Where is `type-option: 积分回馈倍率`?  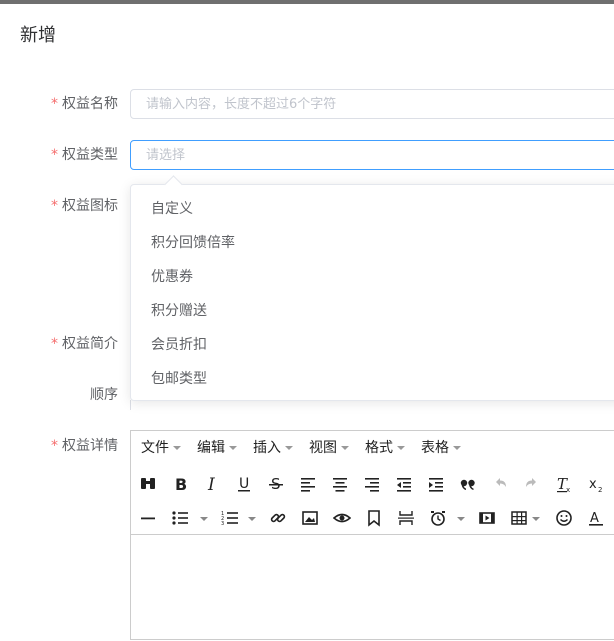 type-option: 积分回馈倍率 is located at coordinates (193, 243).